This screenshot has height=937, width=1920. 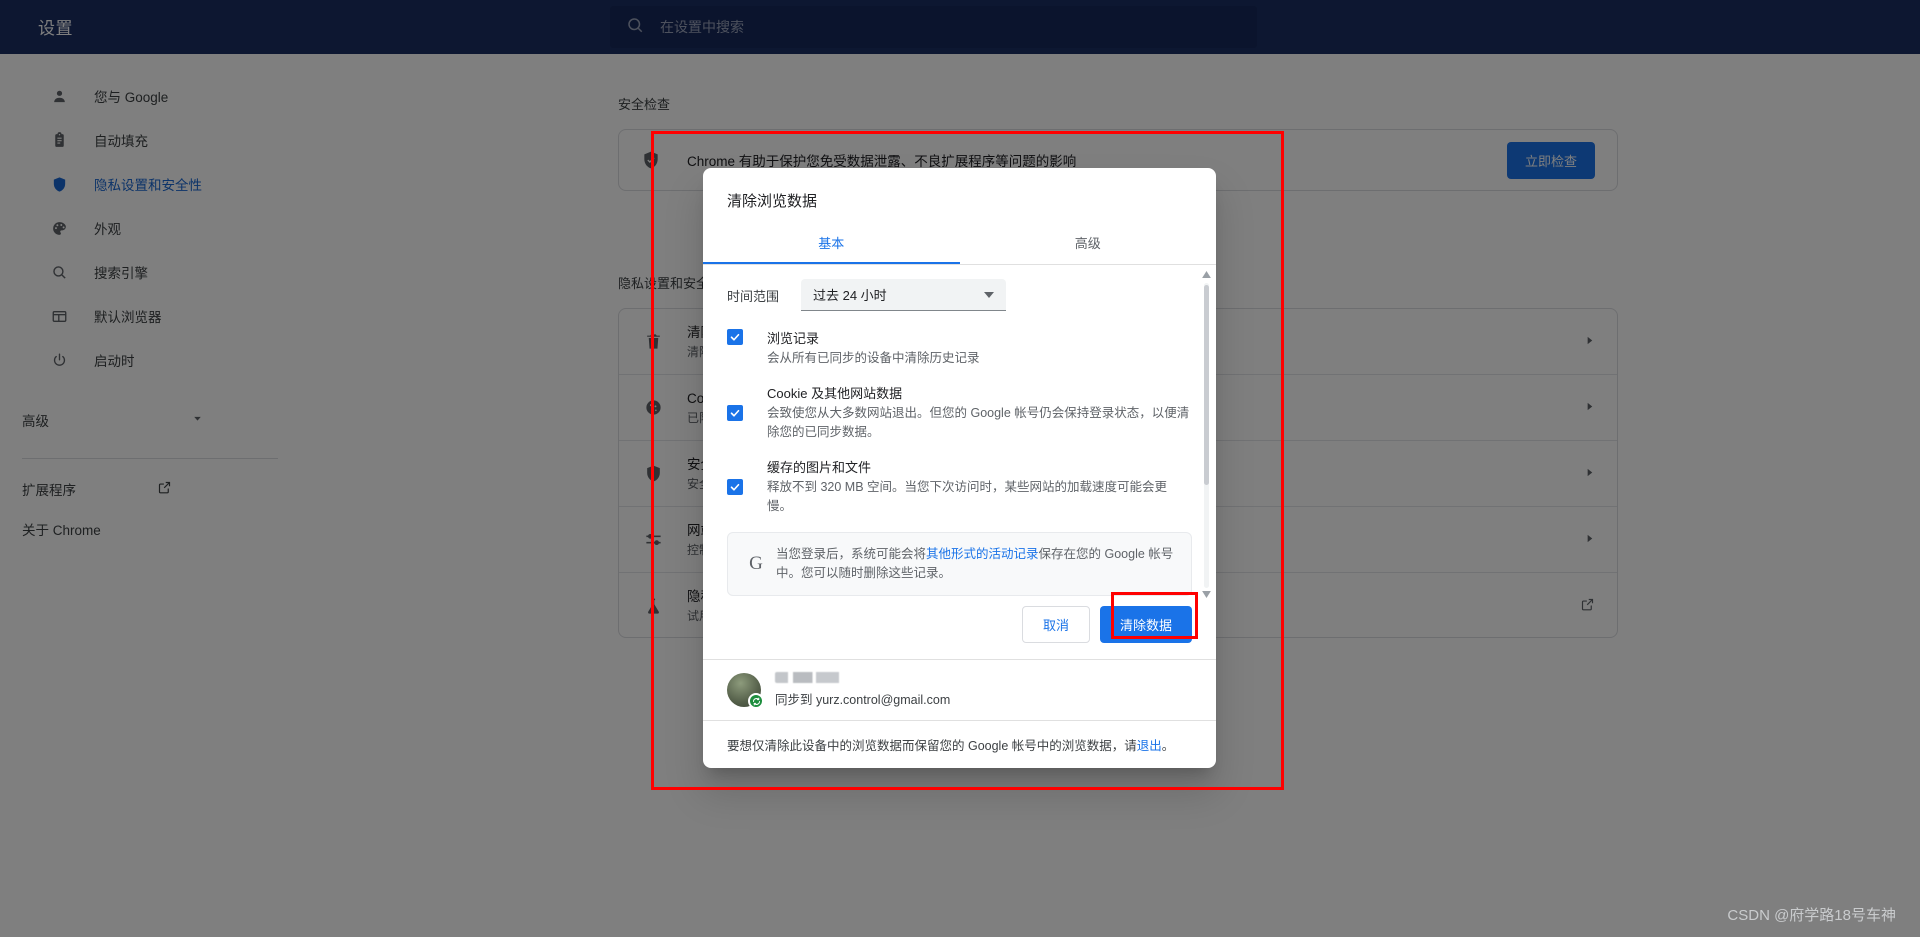 I want to click on triangle-down-icon, so click(x=1206, y=595).